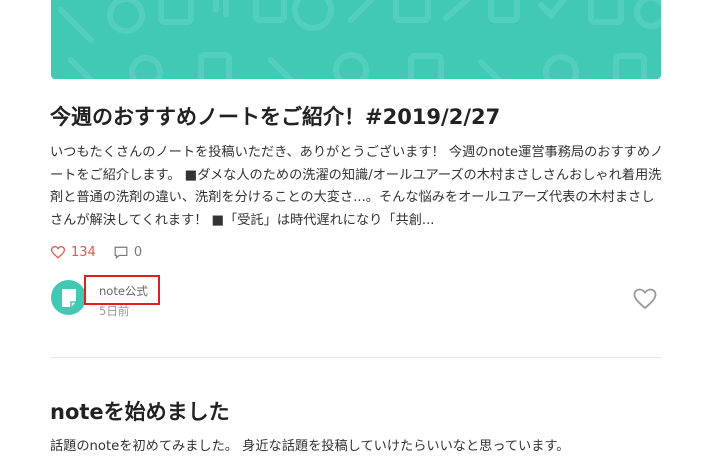  Describe the element at coordinates (114, 311) in the screenshot. I see `post-date: 5日前` at that location.